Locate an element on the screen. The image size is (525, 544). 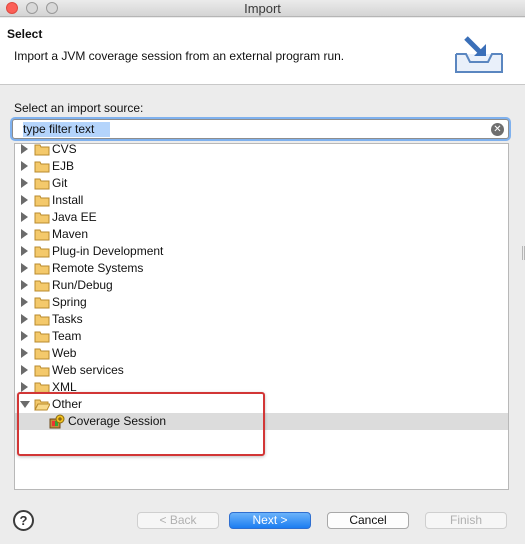
tree-item-git: Git is located at coordinates (261, 183).